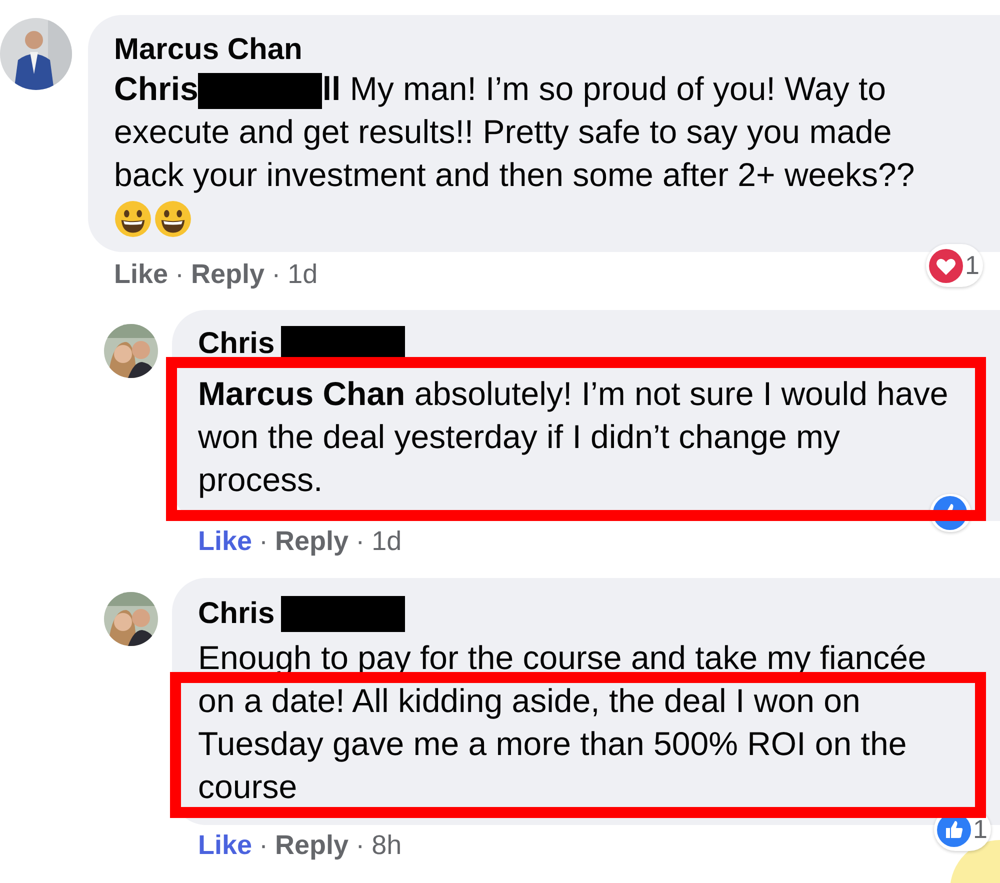  What do you see at coordinates (515, 132) in the screenshot?
I see `comment-text: Chris ll My man! I’m so proud of you! Way to execute and get results!! Pretty safe to say you made back your investment and then some after 2+ weeks??` at bounding box center [515, 132].